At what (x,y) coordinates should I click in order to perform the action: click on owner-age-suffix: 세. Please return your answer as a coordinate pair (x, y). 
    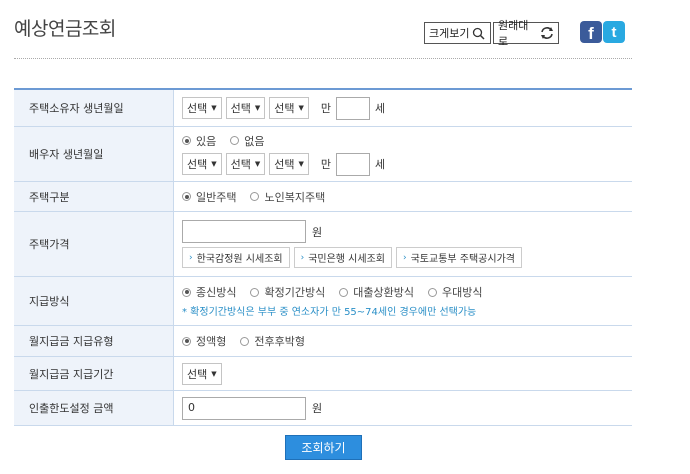
    Looking at the image, I should click on (380, 108).